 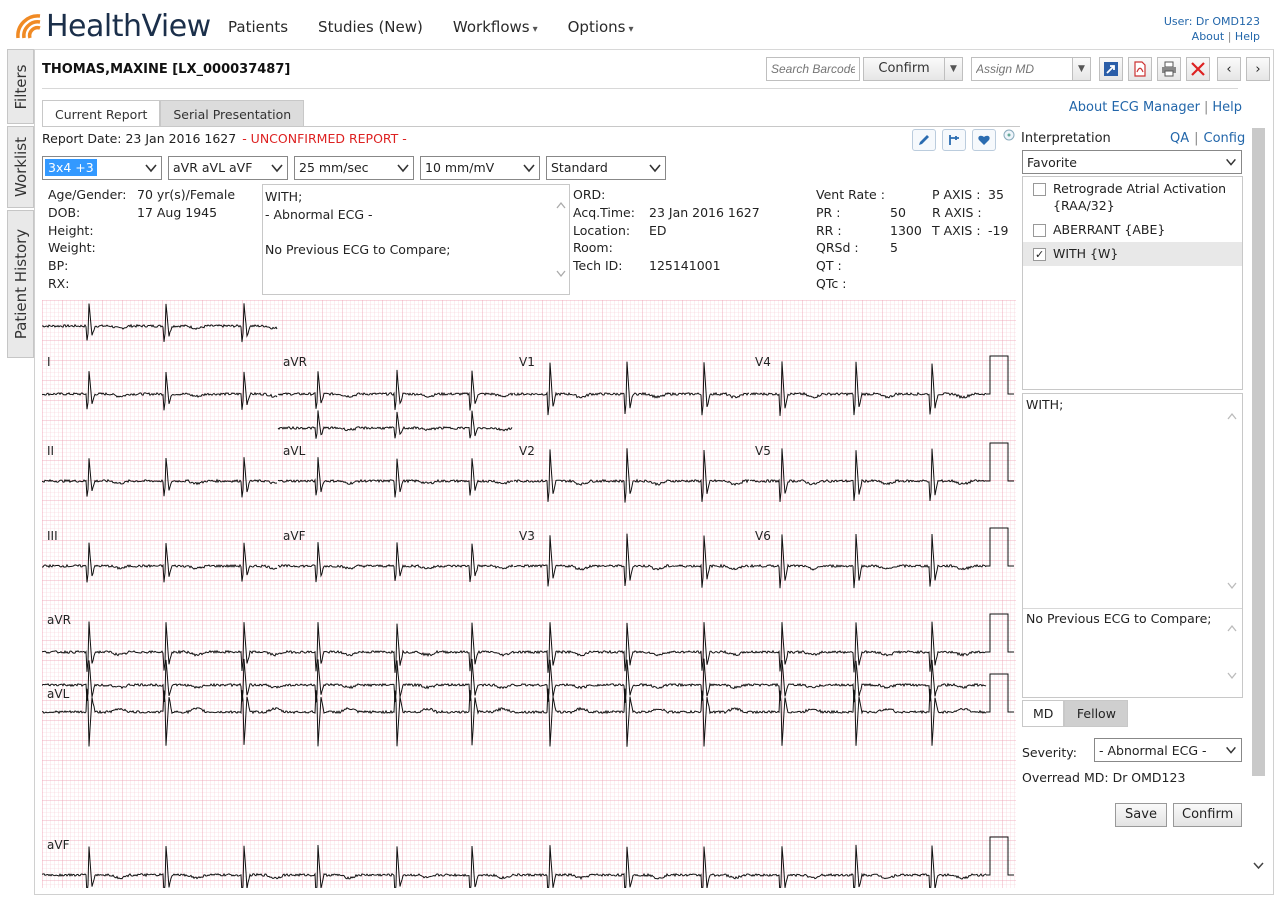 What do you see at coordinates (1207, 815) in the screenshot?
I see `confirm-report-button: Confirm` at bounding box center [1207, 815].